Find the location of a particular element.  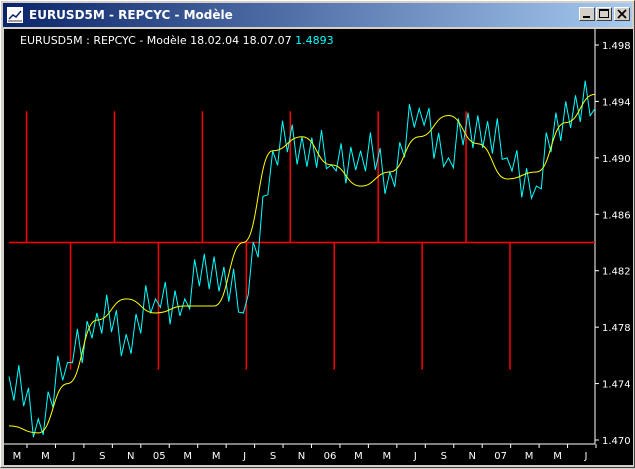

close-icon is located at coordinates (622, 14).